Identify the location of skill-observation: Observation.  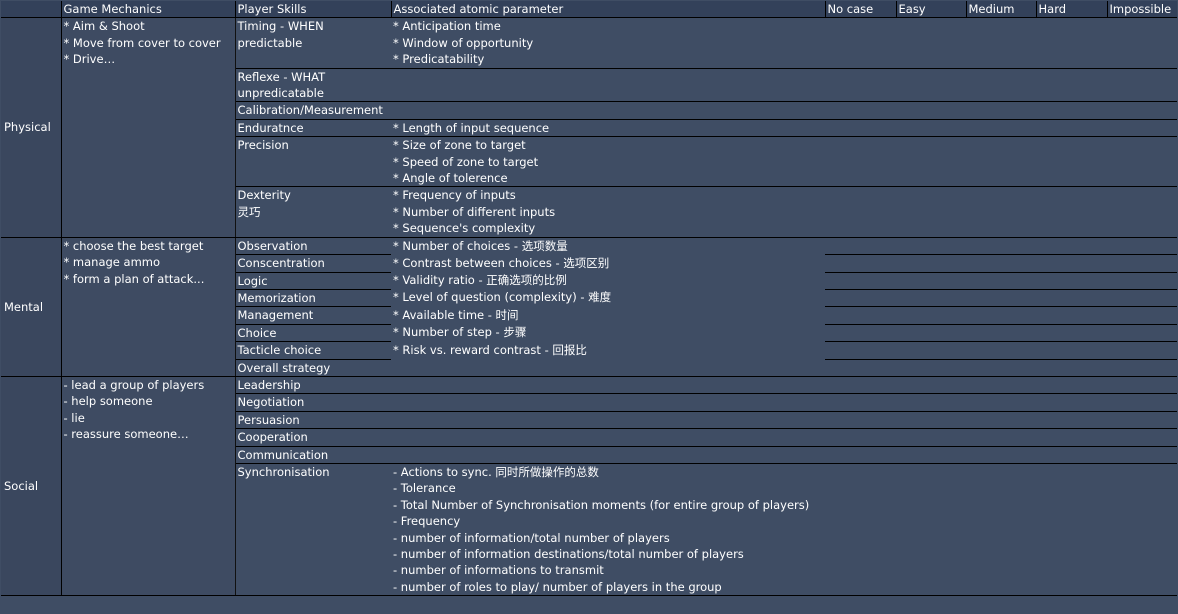
(313, 246).